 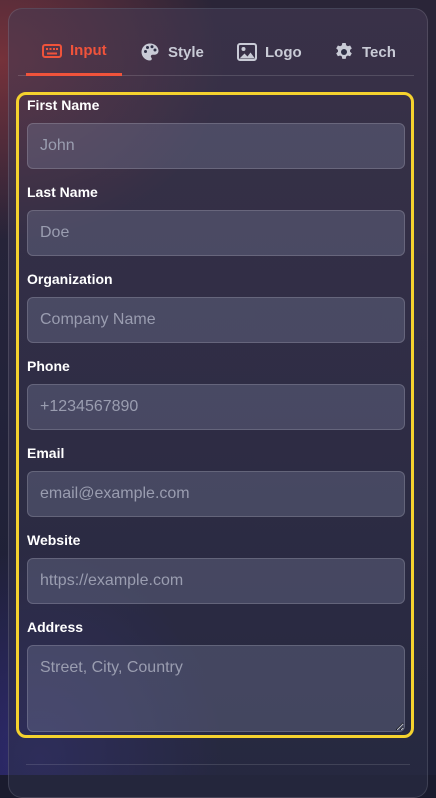 What do you see at coordinates (150, 52) in the screenshot?
I see `palette-icon` at bounding box center [150, 52].